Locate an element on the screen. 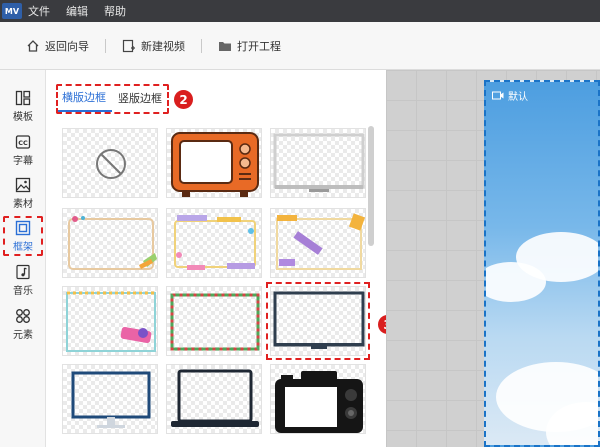 Image resolution: width=600 pixels, height=447 pixels. frame-thumb-party-ribbon is located at coordinates (110, 243).